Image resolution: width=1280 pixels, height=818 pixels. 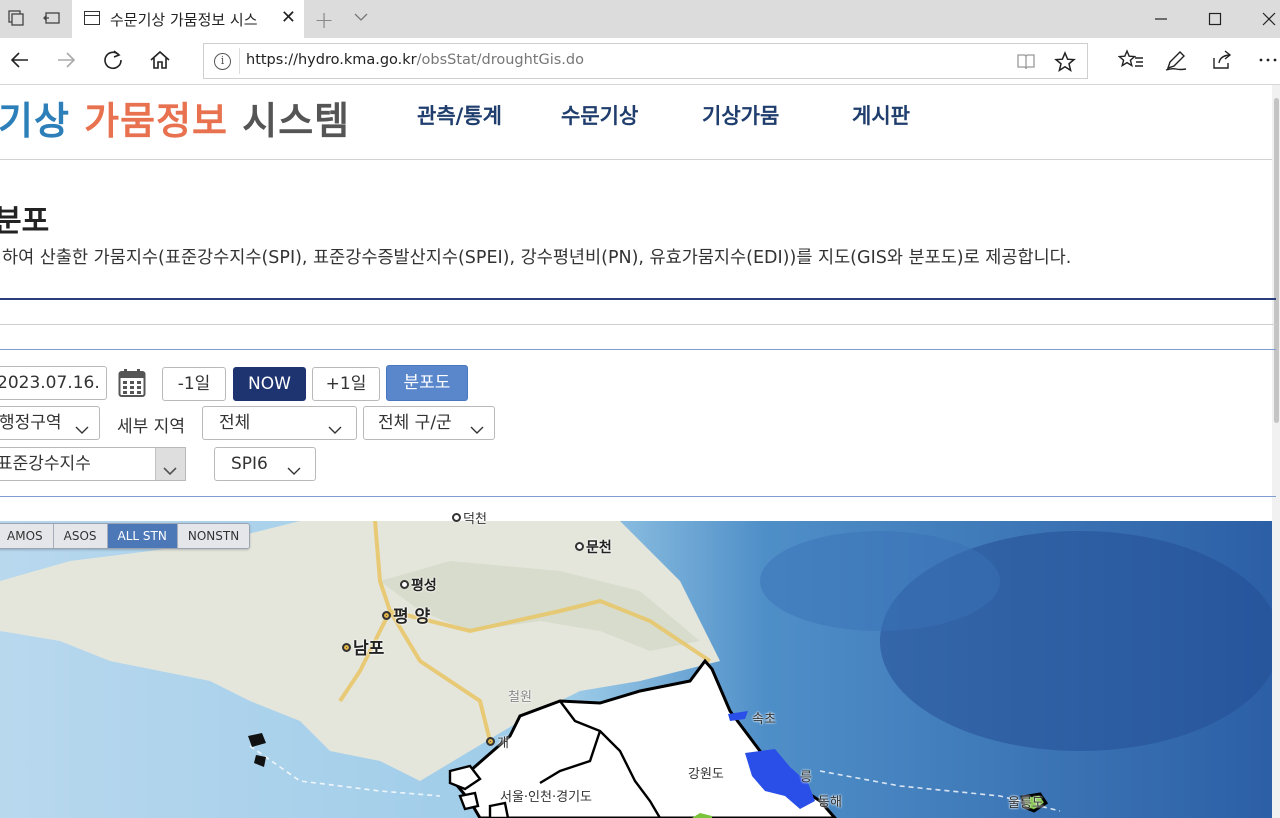 I want to click on tab-title: 수문기상 가뭄정보 시스, so click(x=184, y=20).